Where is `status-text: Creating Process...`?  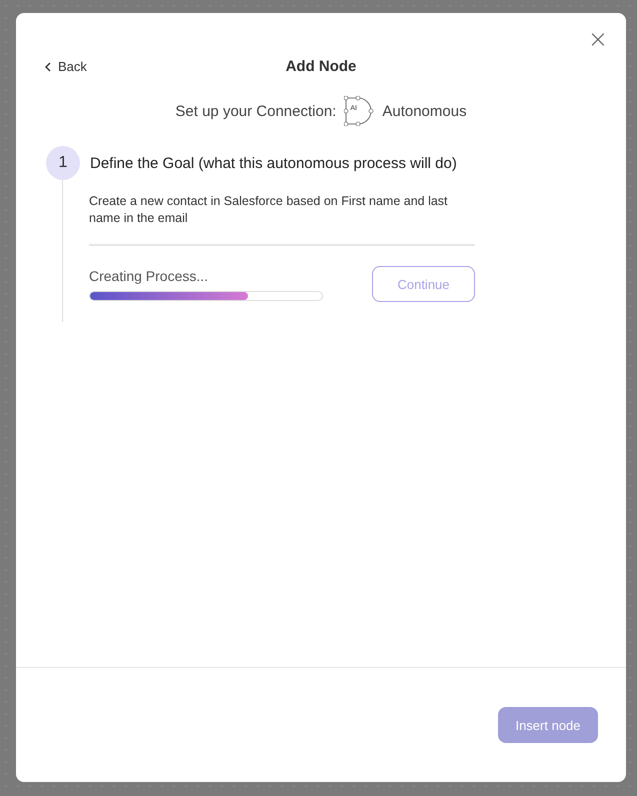
status-text: Creating Process... is located at coordinates (149, 276).